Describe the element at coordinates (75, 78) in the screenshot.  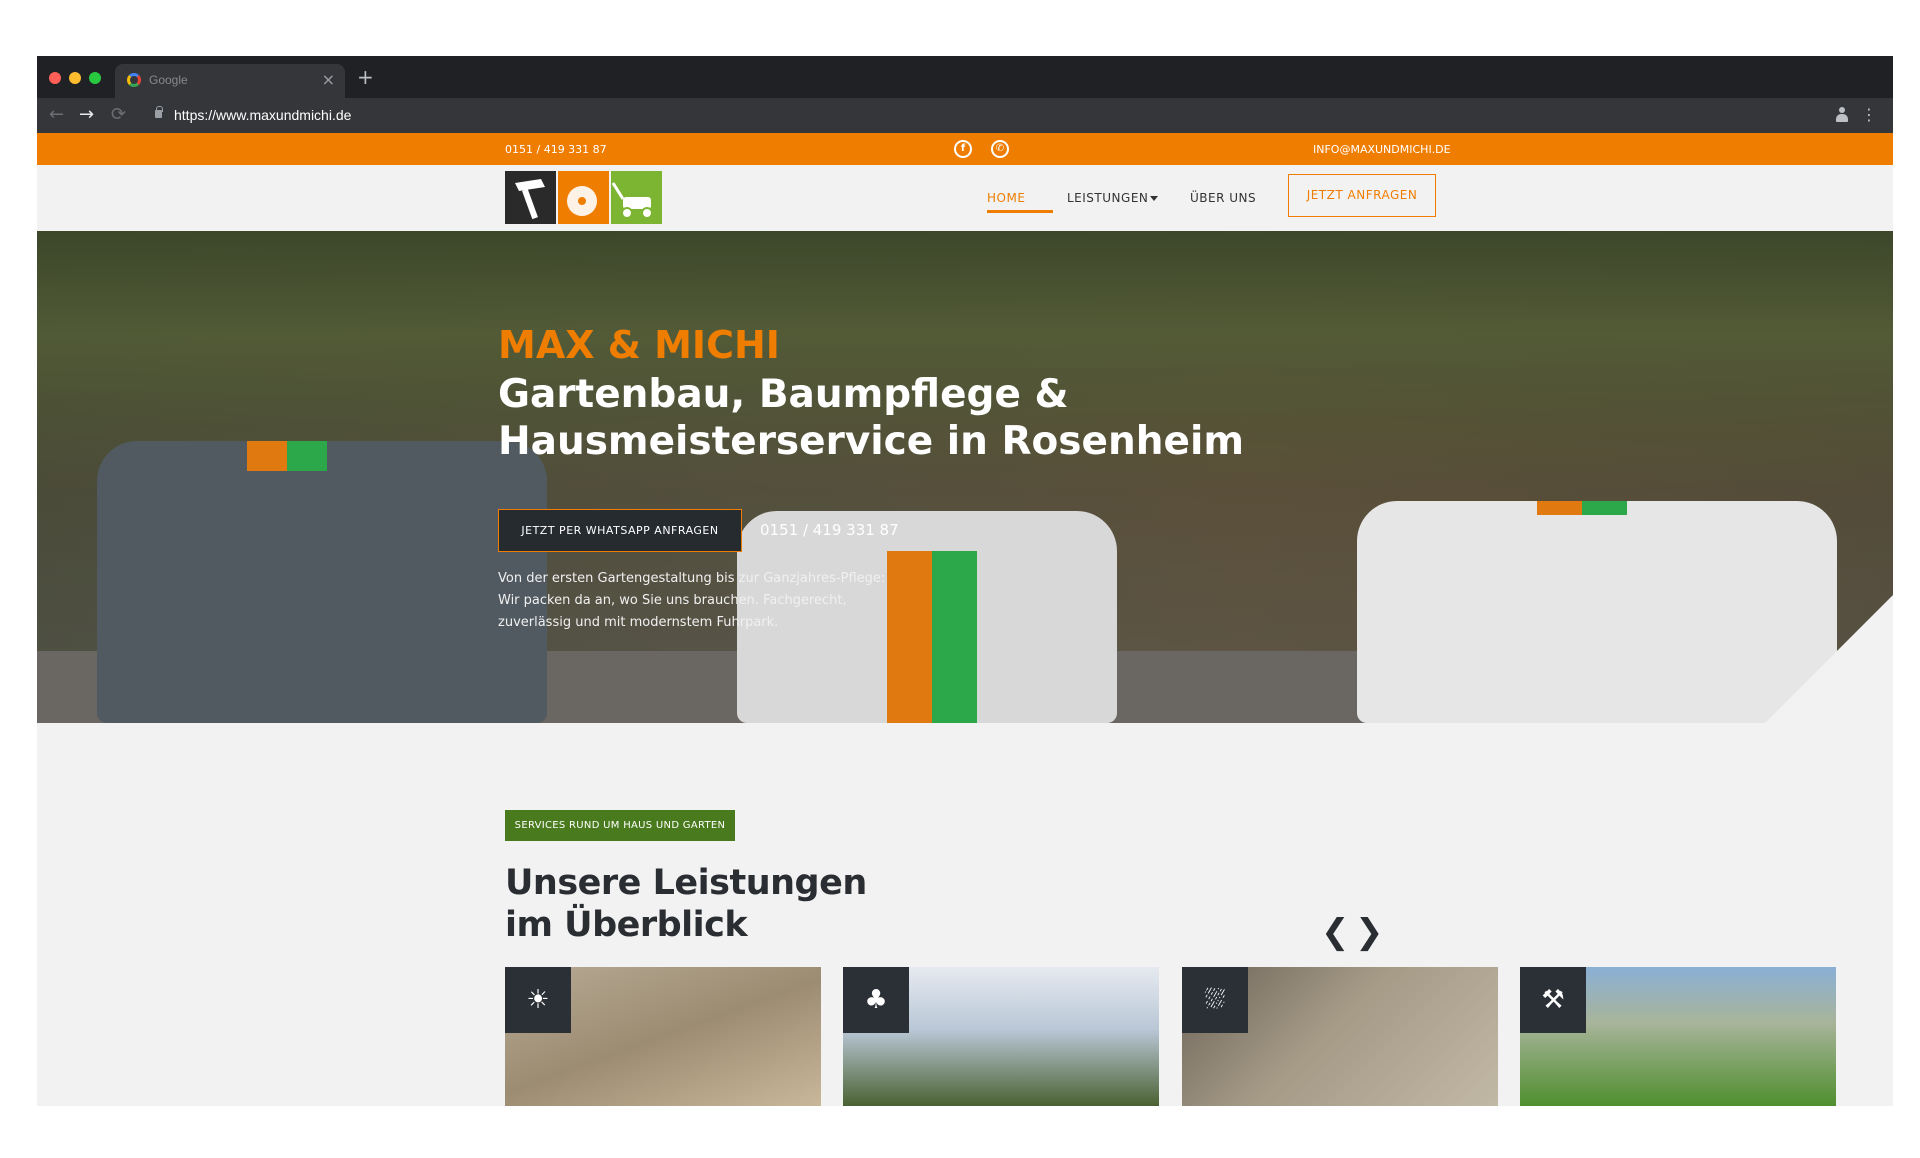
I see `minimize-window-button` at that location.